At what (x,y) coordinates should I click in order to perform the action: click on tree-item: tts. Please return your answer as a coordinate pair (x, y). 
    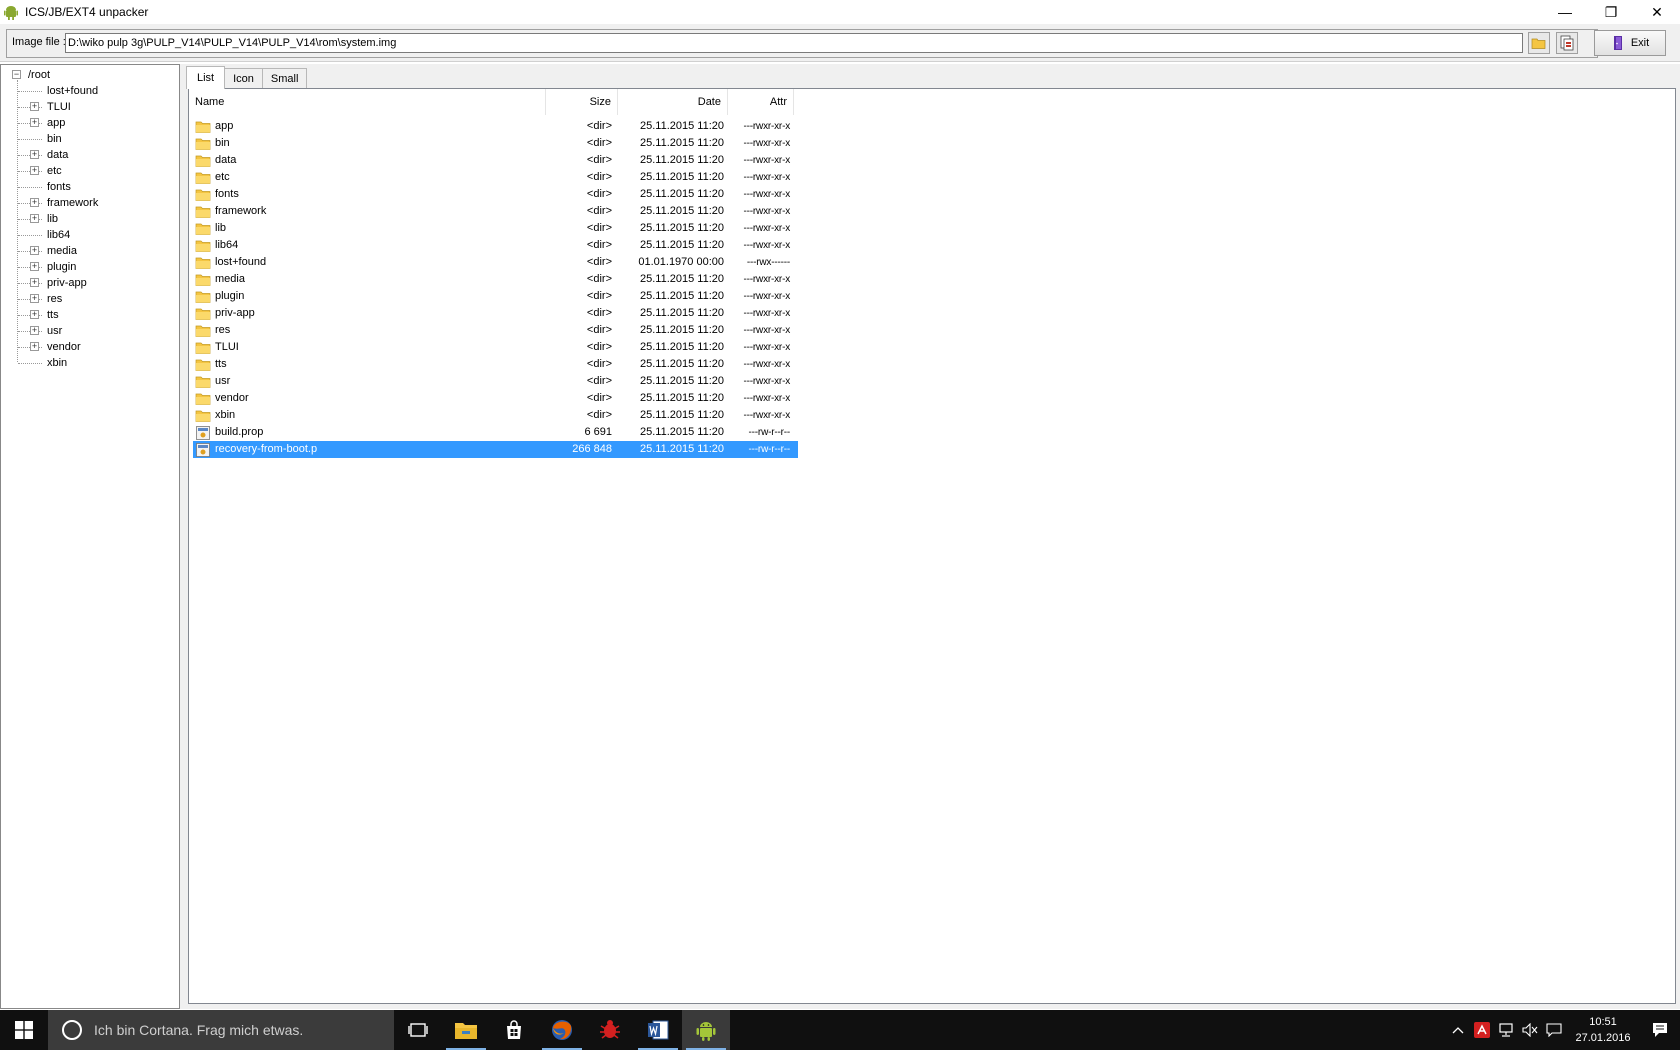
    Looking at the image, I should click on (53, 315).